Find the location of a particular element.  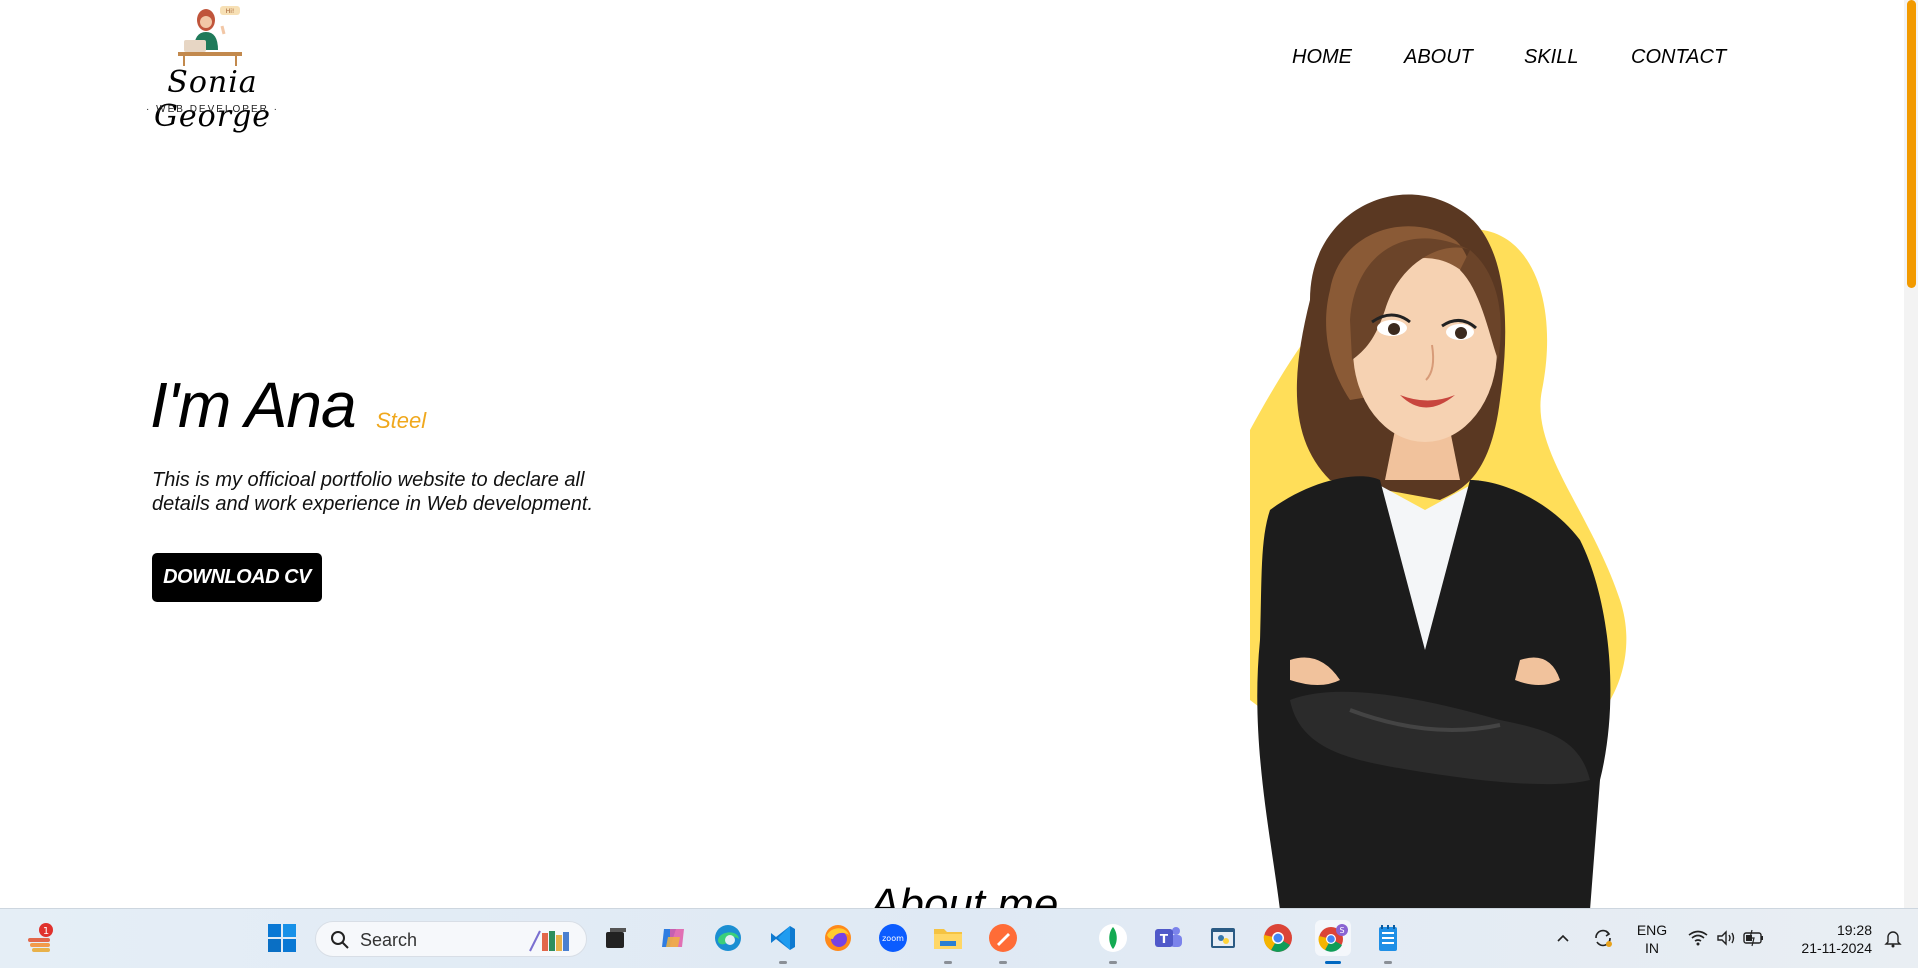

postman-icon is located at coordinates (1003, 942).